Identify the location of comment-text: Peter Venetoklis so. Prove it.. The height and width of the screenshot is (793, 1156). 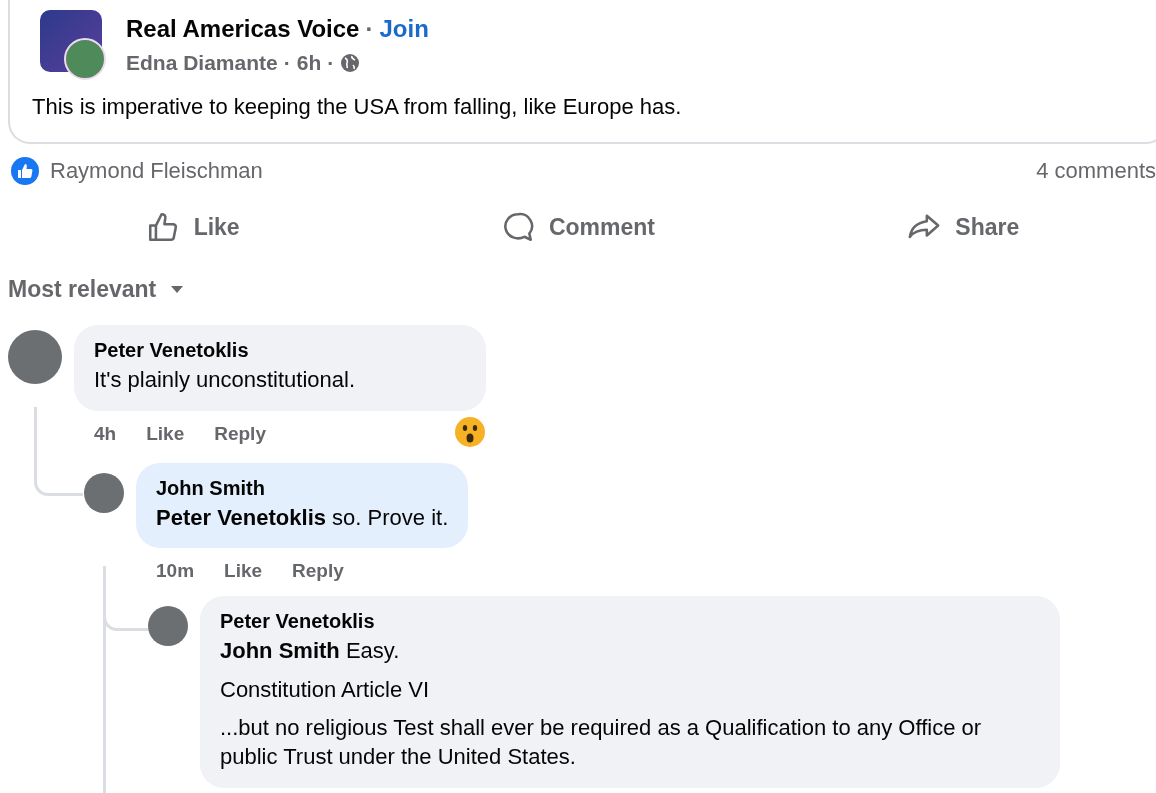
(302, 517).